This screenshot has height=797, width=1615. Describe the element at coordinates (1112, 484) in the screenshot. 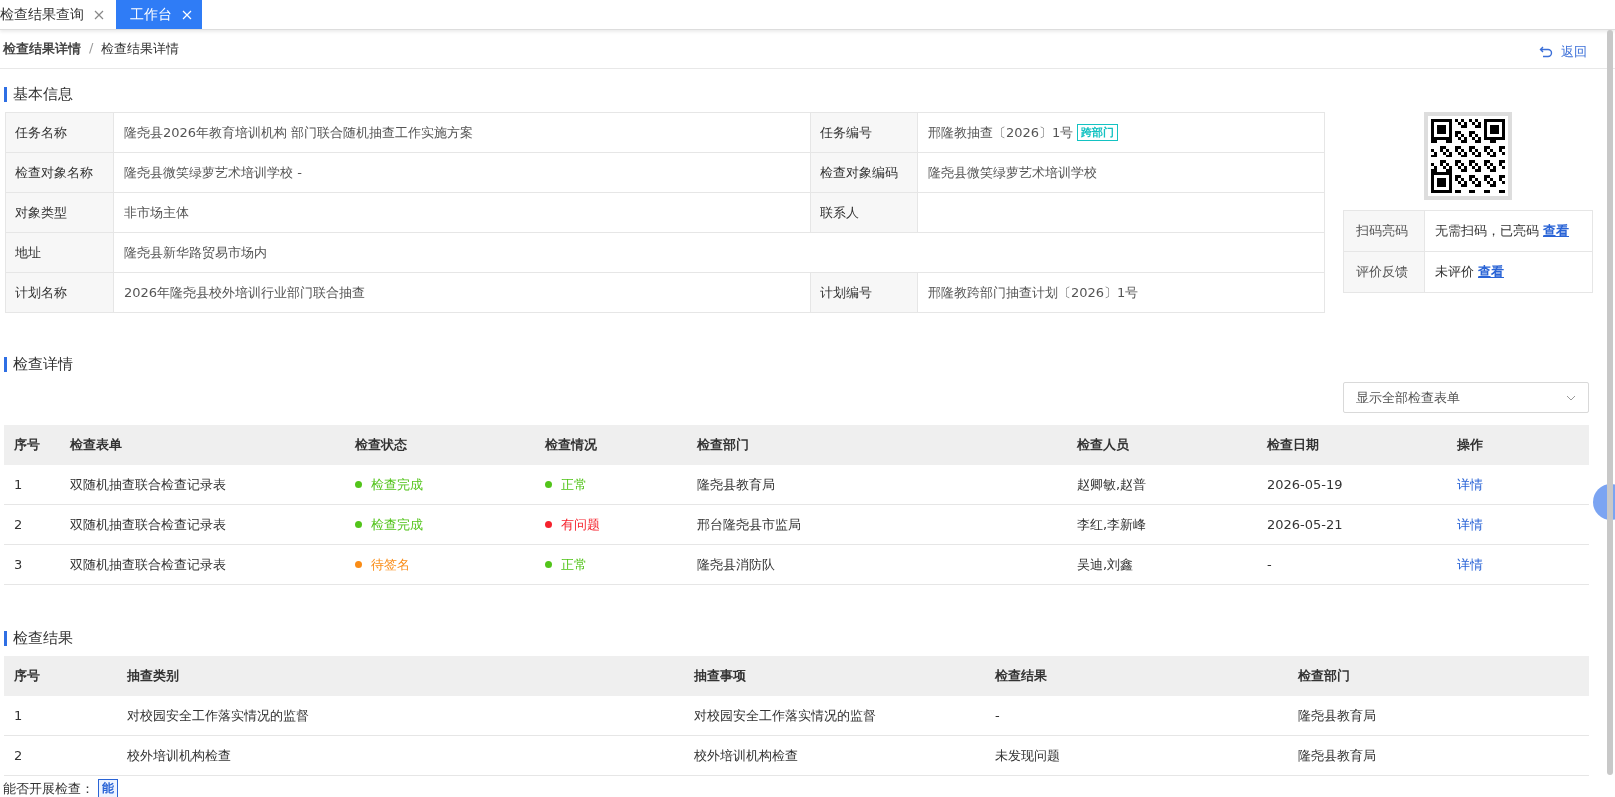

I see `table-cell-text: 赵卿敏,赵普` at that location.